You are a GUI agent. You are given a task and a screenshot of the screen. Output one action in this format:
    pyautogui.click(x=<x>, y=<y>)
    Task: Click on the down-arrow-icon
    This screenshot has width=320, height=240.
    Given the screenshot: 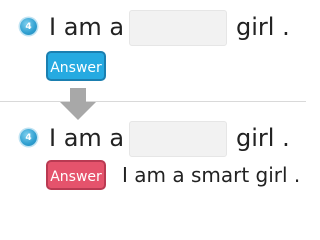 What is the action you would take?
    pyautogui.click(x=78, y=104)
    